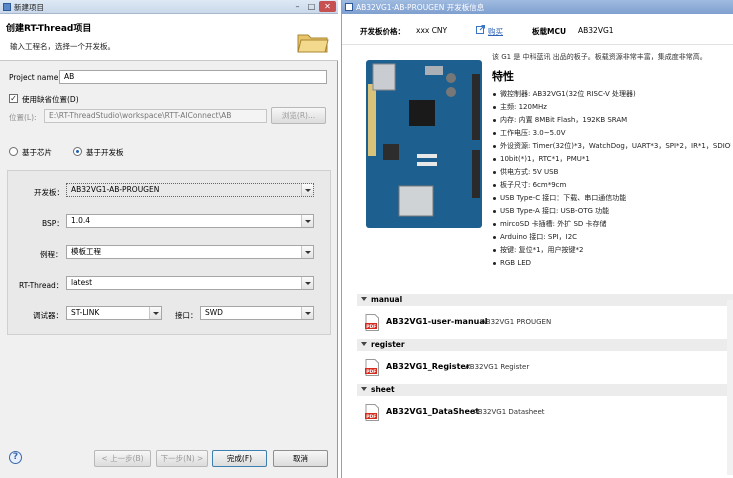 The height and width of the screenshot is (478, 733). What do you see at coordinates (49, 29) in the screenshot?
I see `banner-title: 创建RT-Thread项目` at bounding box center [49, 29].